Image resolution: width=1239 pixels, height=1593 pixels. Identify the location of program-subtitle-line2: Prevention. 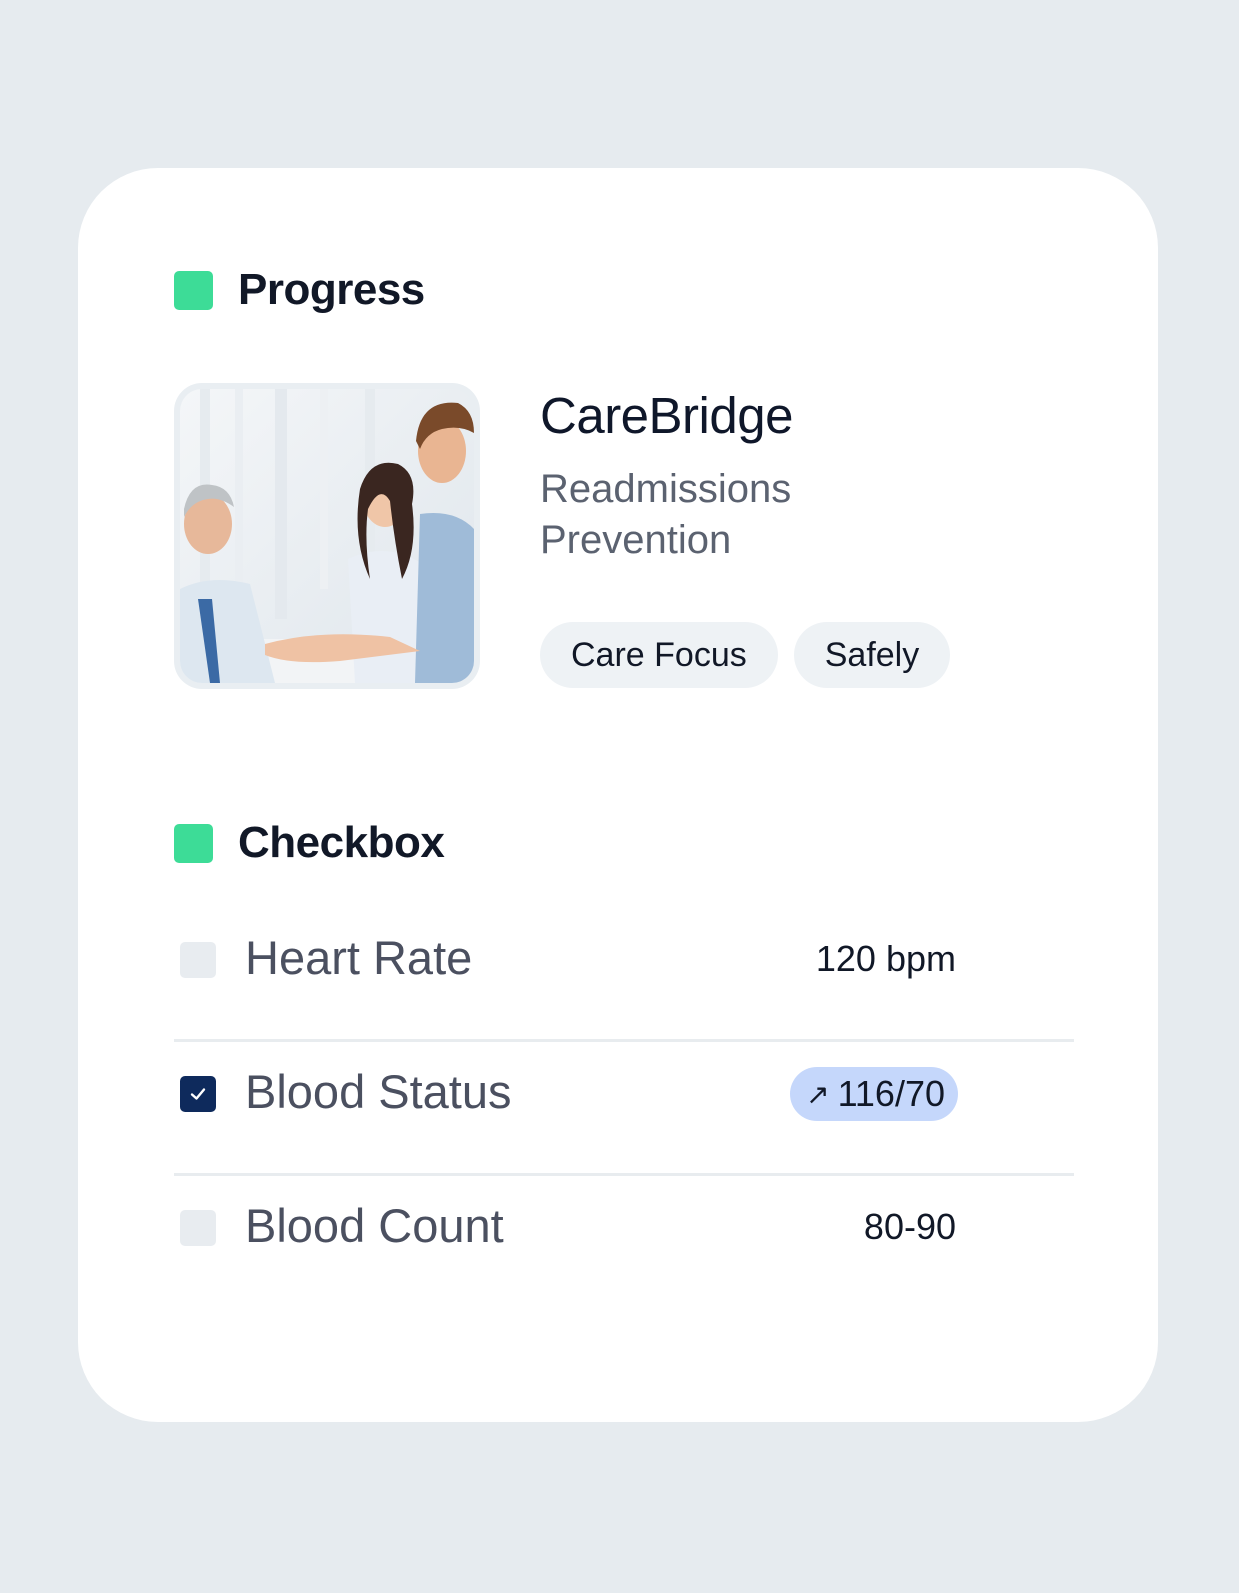
(636, 540).